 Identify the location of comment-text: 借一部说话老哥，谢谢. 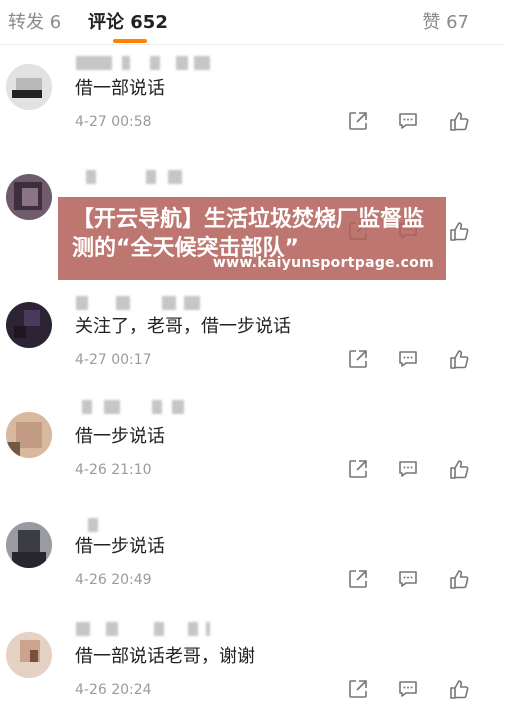
(165, 656).